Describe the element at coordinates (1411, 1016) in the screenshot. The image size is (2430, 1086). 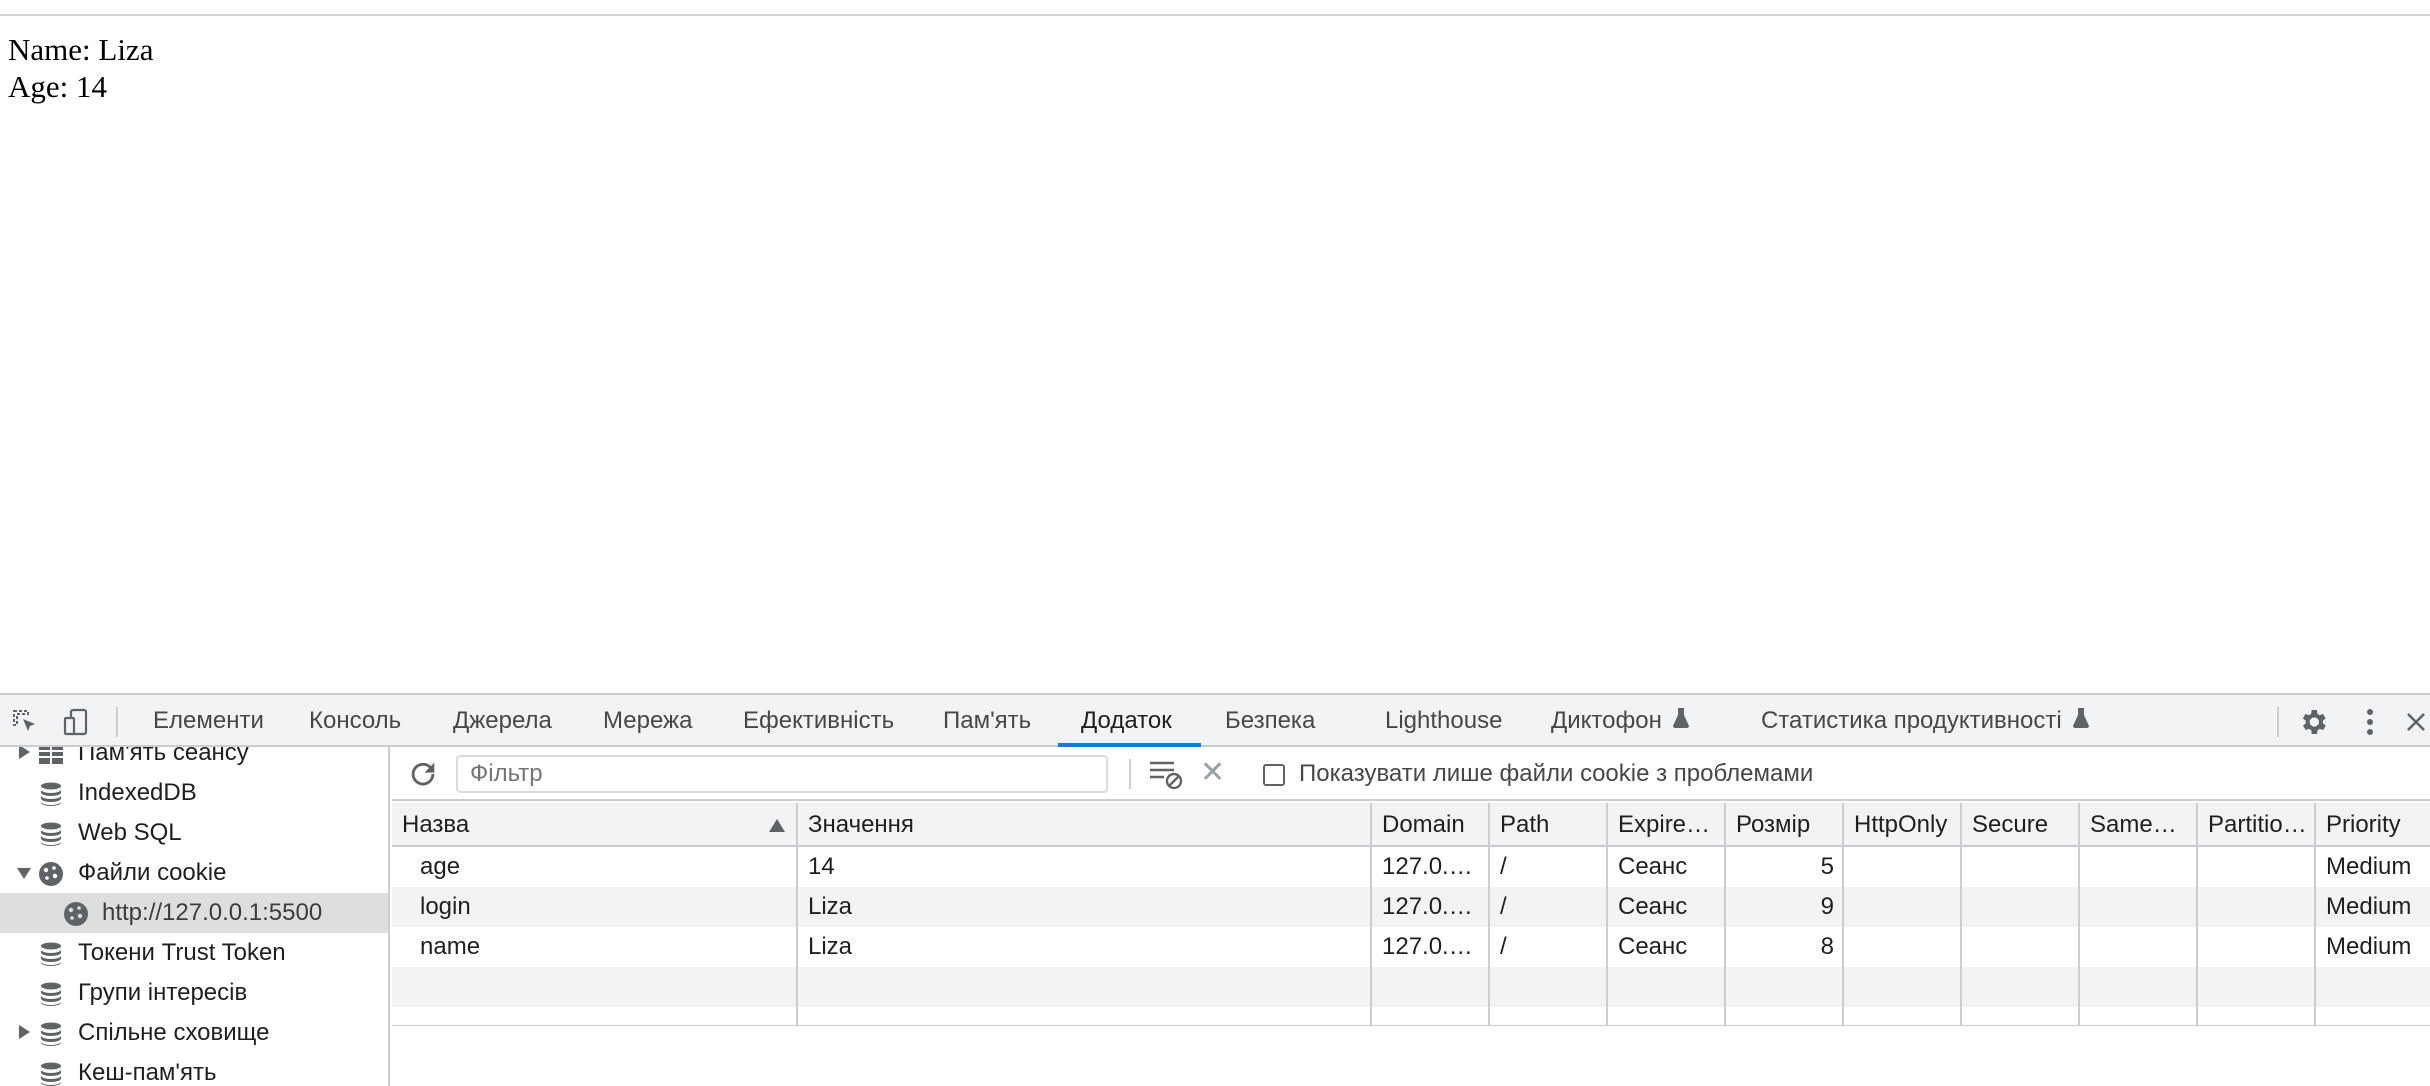
I see `empty-table-row` at that location.